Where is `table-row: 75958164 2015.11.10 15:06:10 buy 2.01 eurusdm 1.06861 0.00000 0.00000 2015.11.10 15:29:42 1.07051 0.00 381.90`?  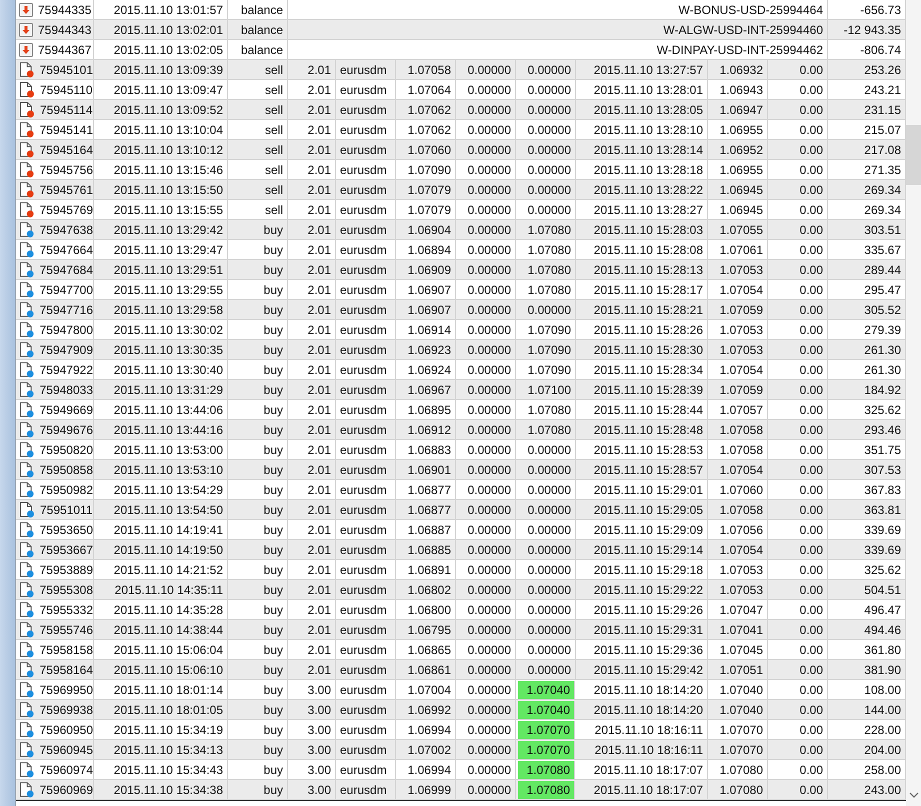
table-row: 75958164 2015.11.10 15:06:10 buy 2.01 eurusdm 1.06861 0.00000 0.00000 2015.11.10 15:29:42 1.07051 0.00 381.90 is located at coordinates (461, 670).